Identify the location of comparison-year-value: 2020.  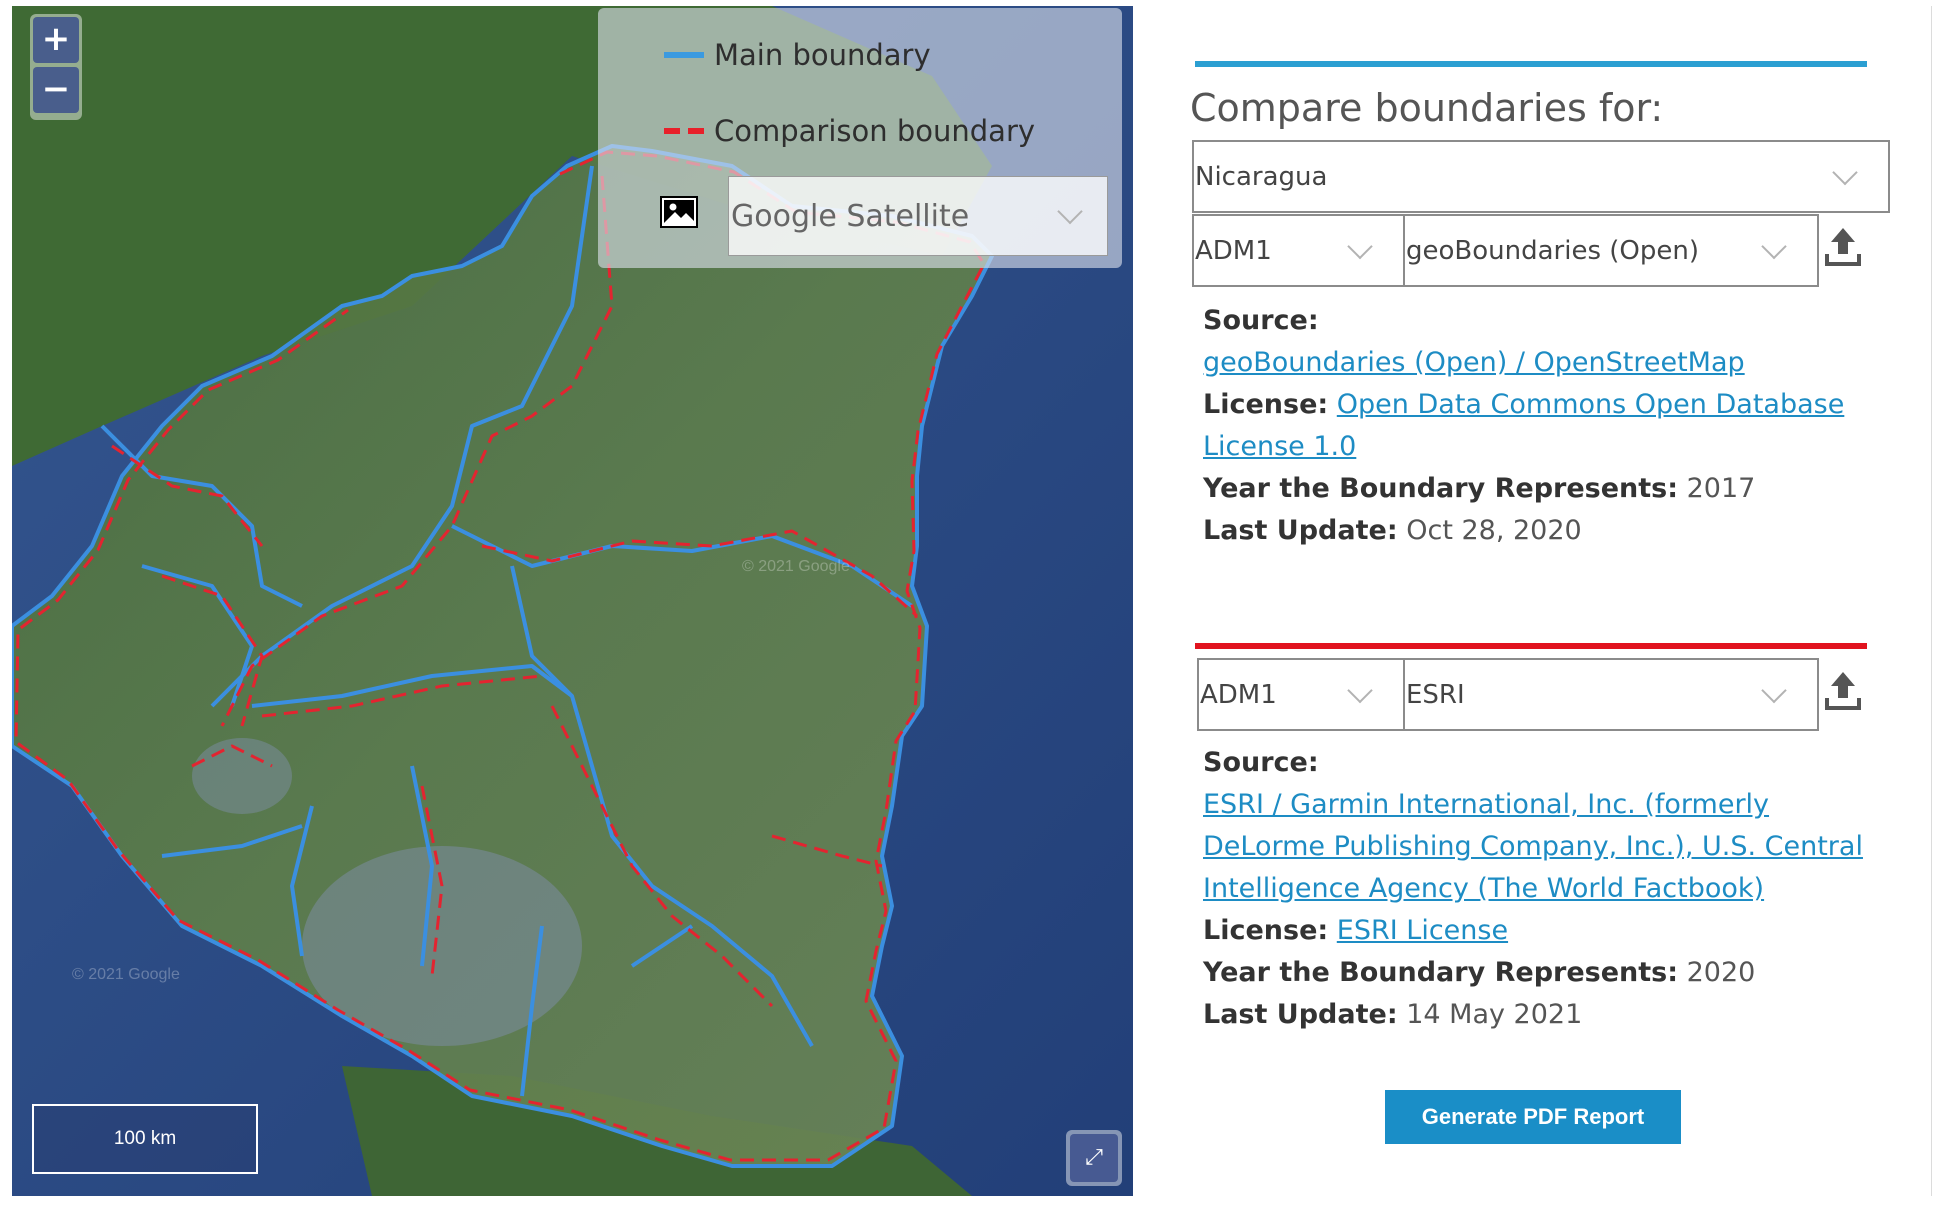
(1721, 972).